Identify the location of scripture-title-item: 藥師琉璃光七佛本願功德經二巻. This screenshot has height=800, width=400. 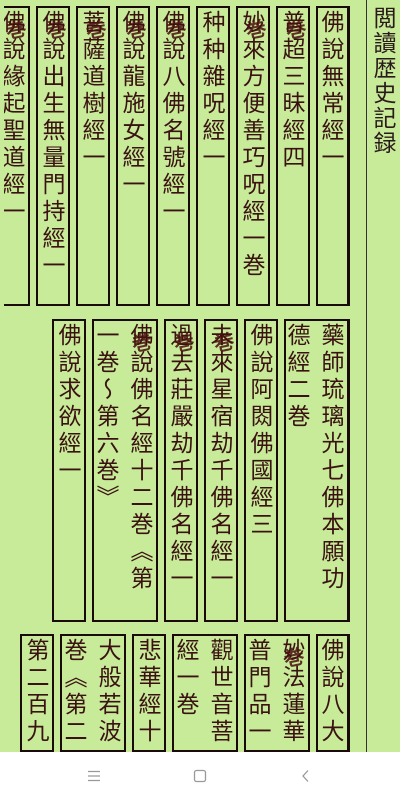
(317, 470).